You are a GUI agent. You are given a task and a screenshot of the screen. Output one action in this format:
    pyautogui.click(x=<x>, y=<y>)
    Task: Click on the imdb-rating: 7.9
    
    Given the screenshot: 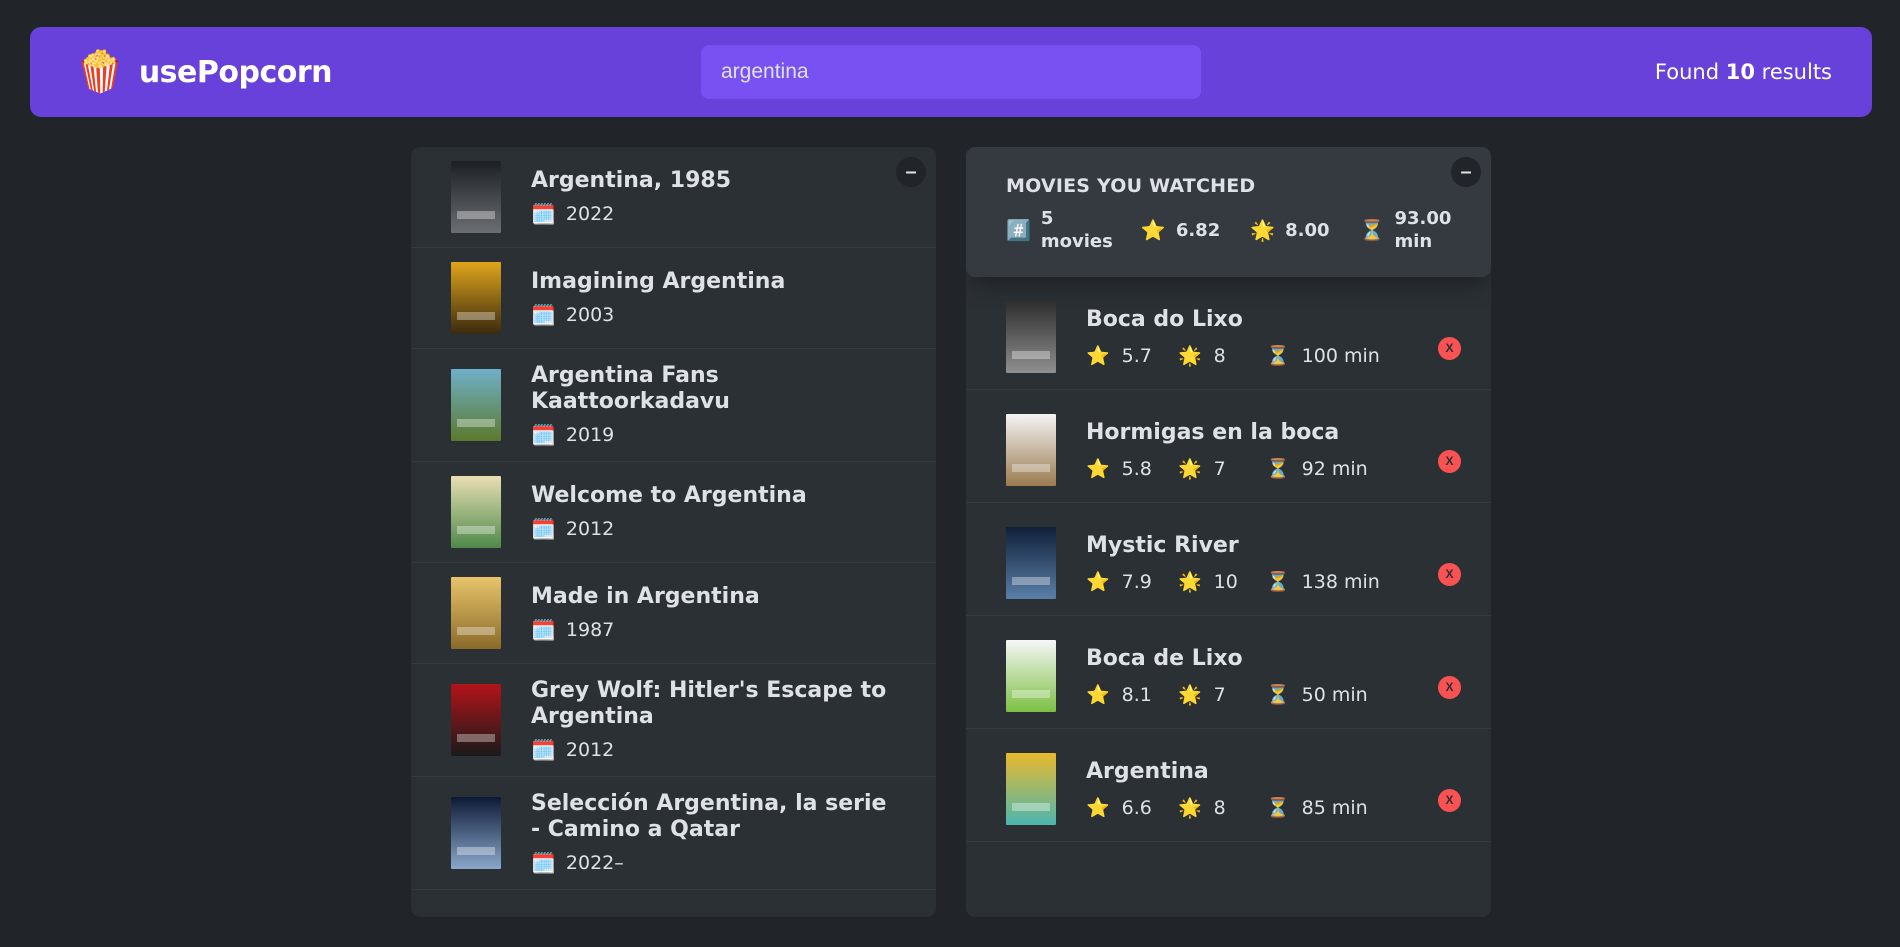 What is the action you would take?
    pyautogui.click(x=1136, y=581)
    